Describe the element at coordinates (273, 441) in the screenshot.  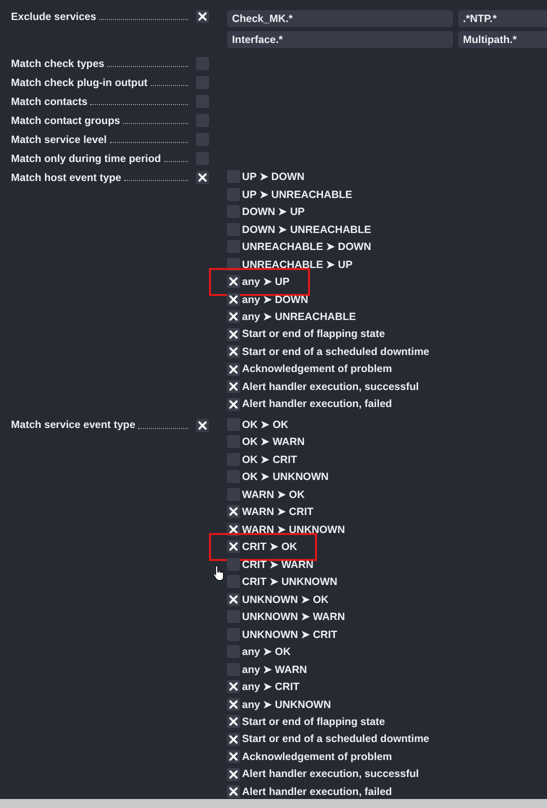
I see `event-label: OK ➤ WARN` at that location.